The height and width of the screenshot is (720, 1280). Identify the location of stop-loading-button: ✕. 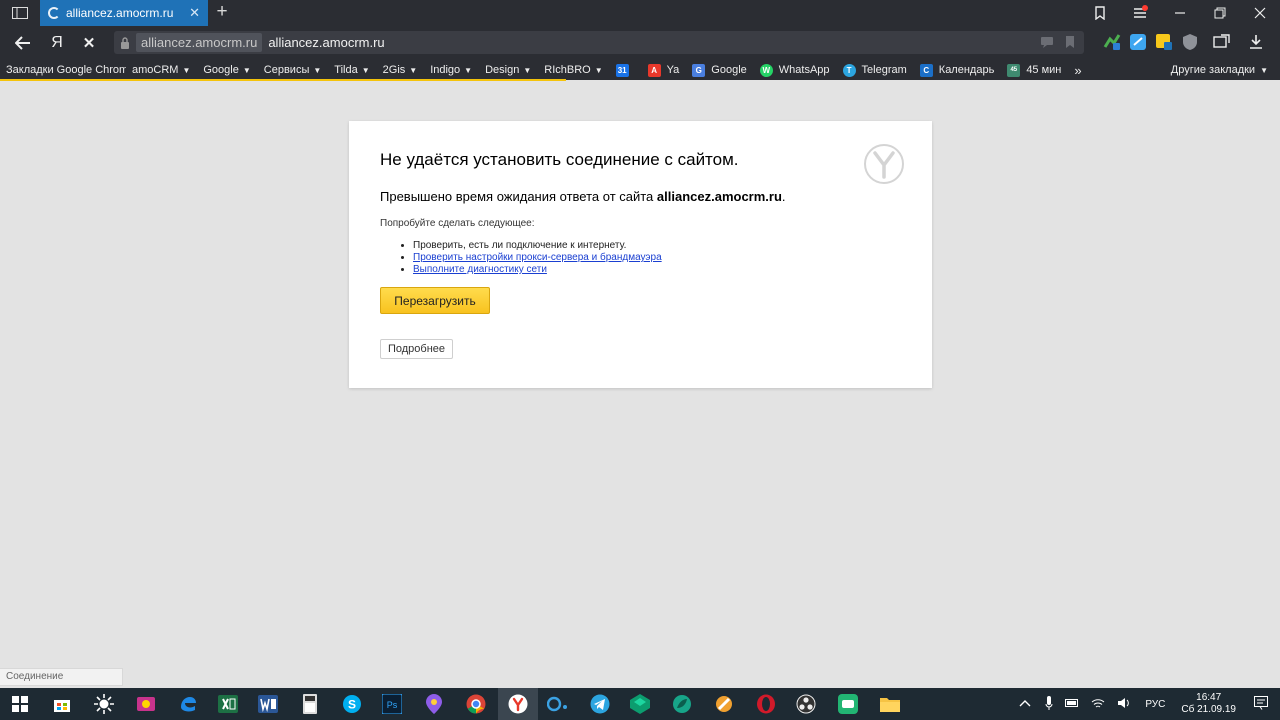
(89, 43).